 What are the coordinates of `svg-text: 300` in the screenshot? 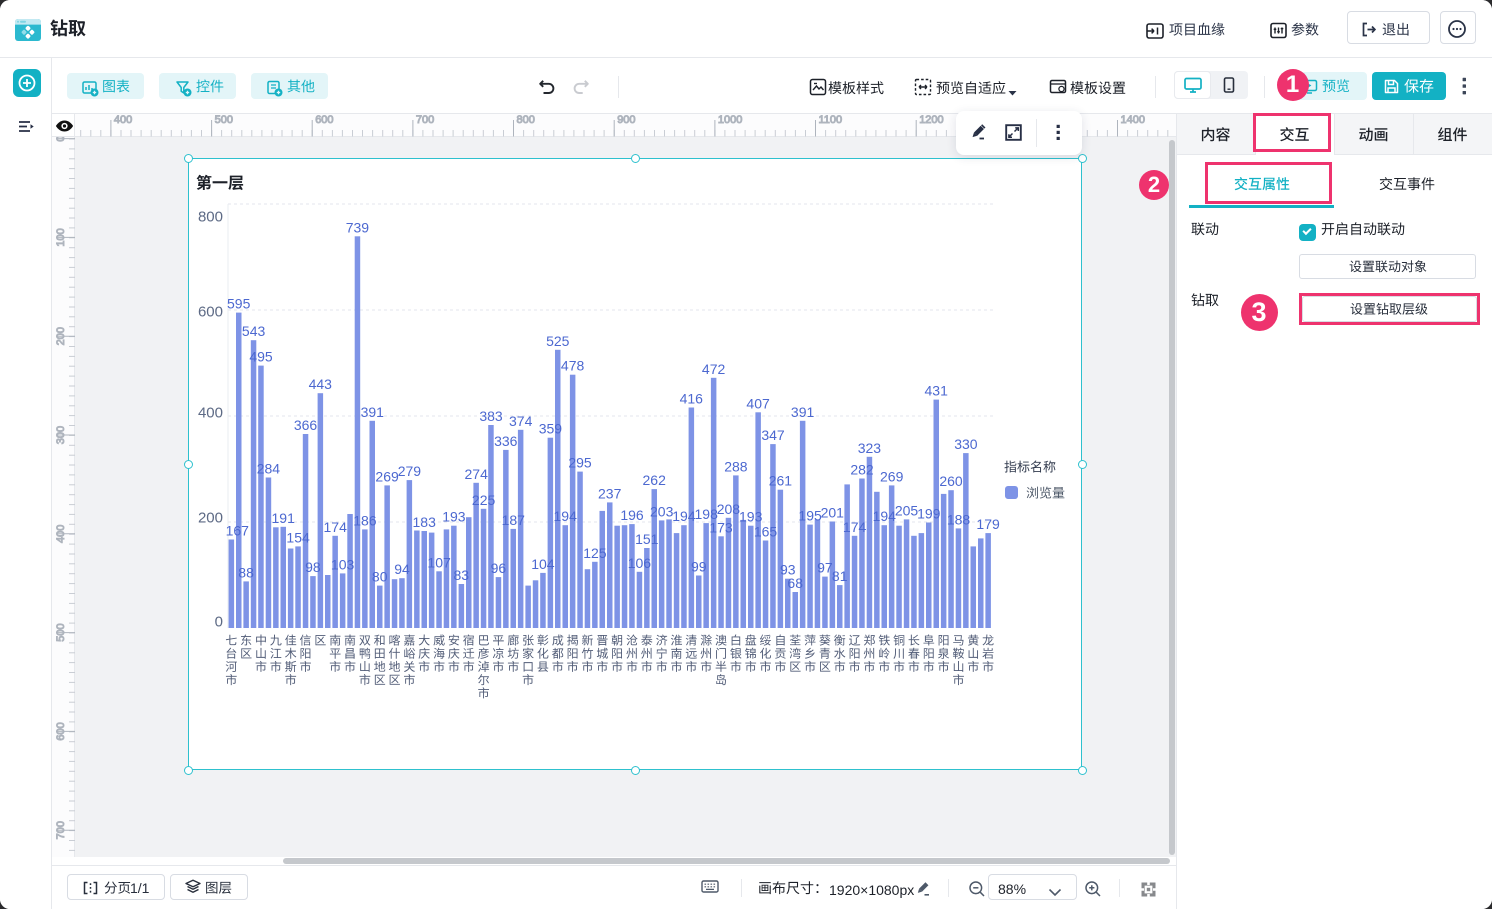 It's located at (61, 435).